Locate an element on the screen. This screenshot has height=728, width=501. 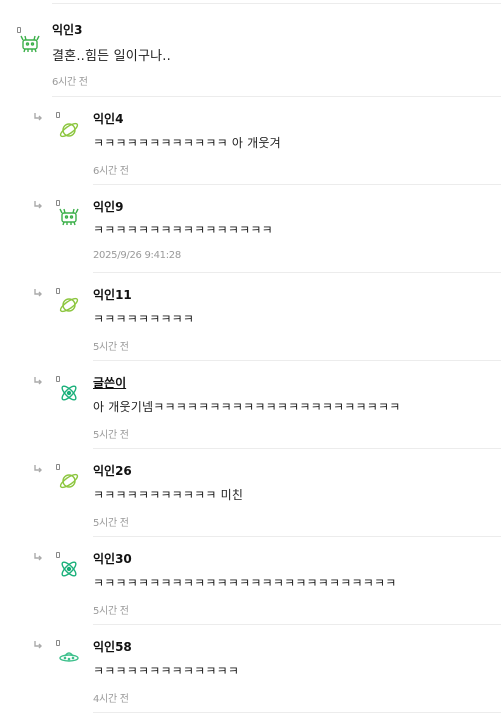
ufo-icon is located at coordinates (69, 657).